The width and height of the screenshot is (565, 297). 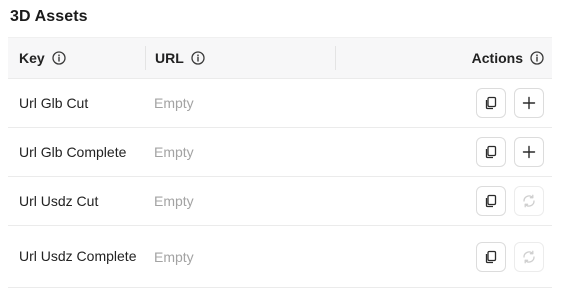 I want to click on row-key: Url Glb Cut, so click(x=54, y=102).